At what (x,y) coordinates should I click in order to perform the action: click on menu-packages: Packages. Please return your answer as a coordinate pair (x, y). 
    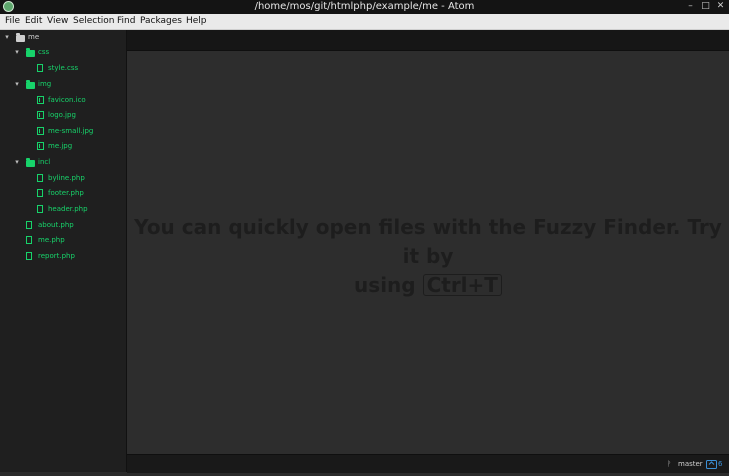
    Looking at the image, I should click on (161, 21).